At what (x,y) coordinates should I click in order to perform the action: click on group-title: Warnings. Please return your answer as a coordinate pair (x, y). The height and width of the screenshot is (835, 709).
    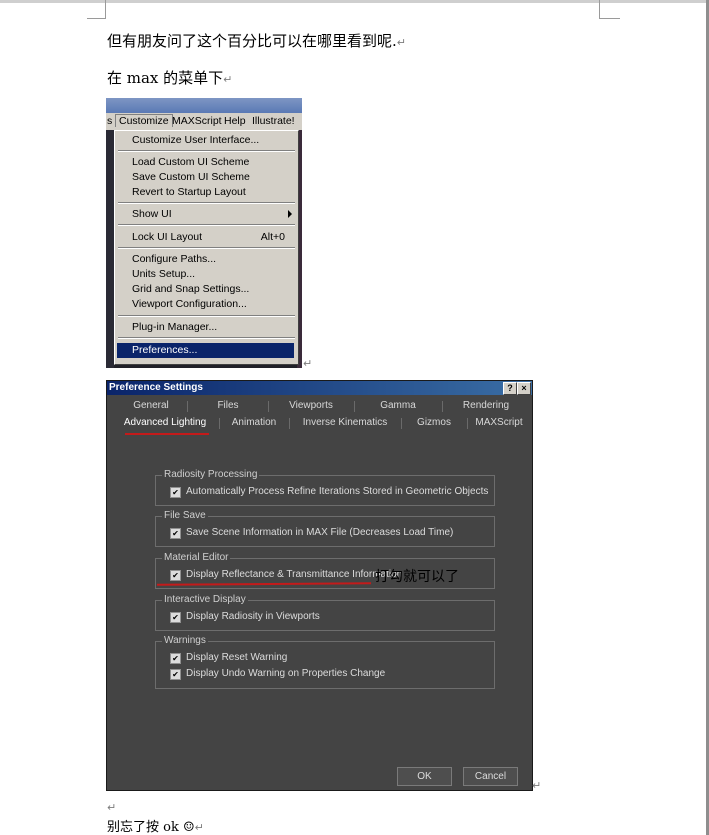
    Looking at the image, I should click on (185, 640).